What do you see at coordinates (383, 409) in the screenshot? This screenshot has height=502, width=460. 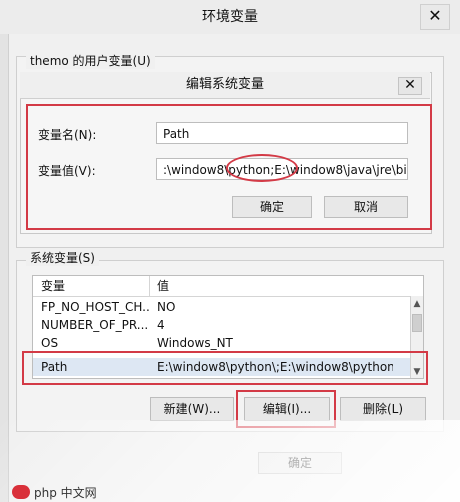 I see `delete-button: 删除(L)` at bounding box center [383, 409].